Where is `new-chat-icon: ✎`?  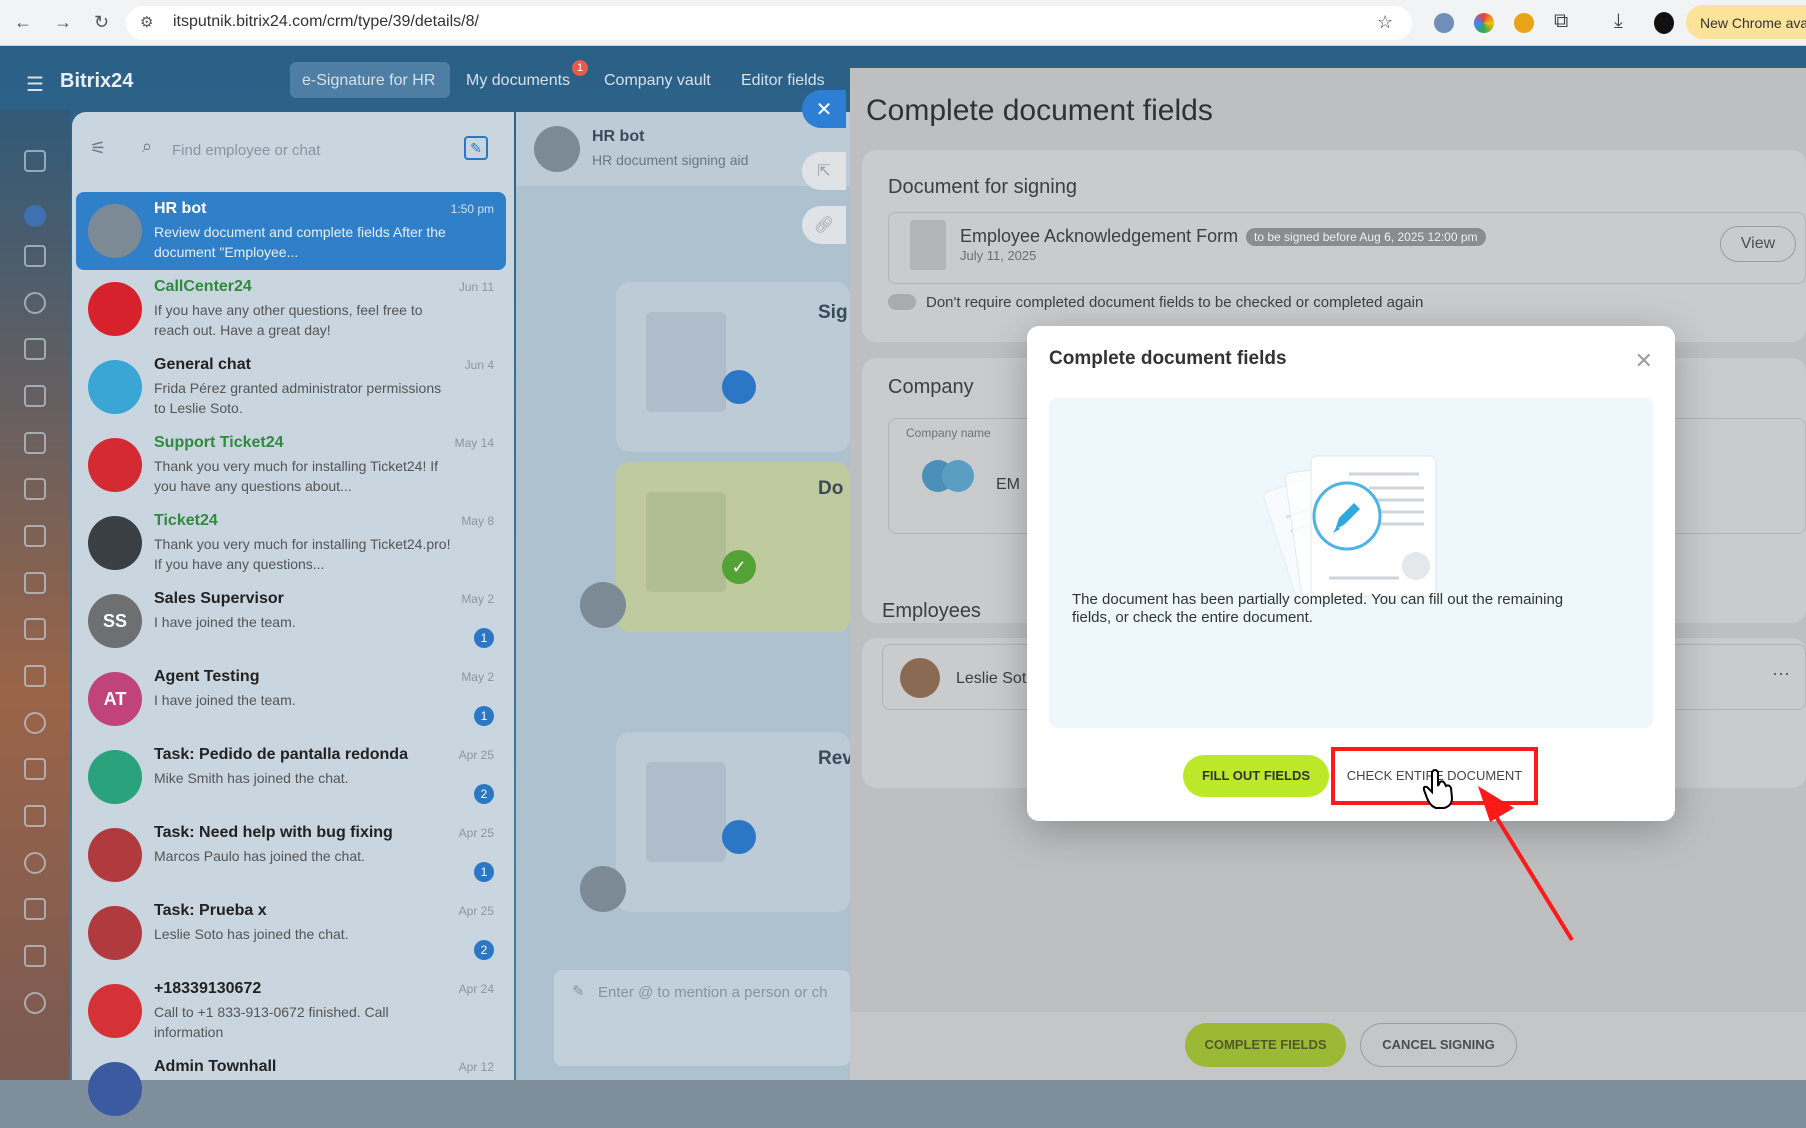 new-chat-icon: ✎ is located at coordinates (476, 148).